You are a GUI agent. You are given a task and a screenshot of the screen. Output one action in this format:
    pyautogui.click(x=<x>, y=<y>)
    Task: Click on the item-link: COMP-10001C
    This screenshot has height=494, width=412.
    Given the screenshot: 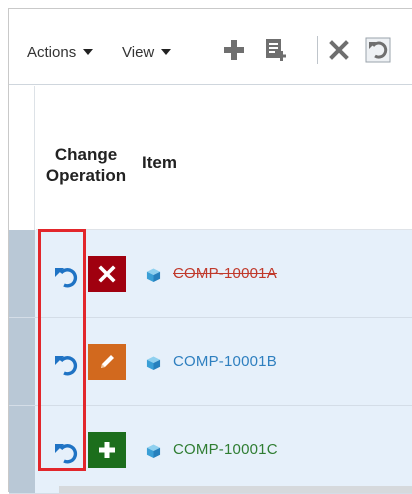 What is the action you would take?
    pyautogui.click(x=225, y=449)
    